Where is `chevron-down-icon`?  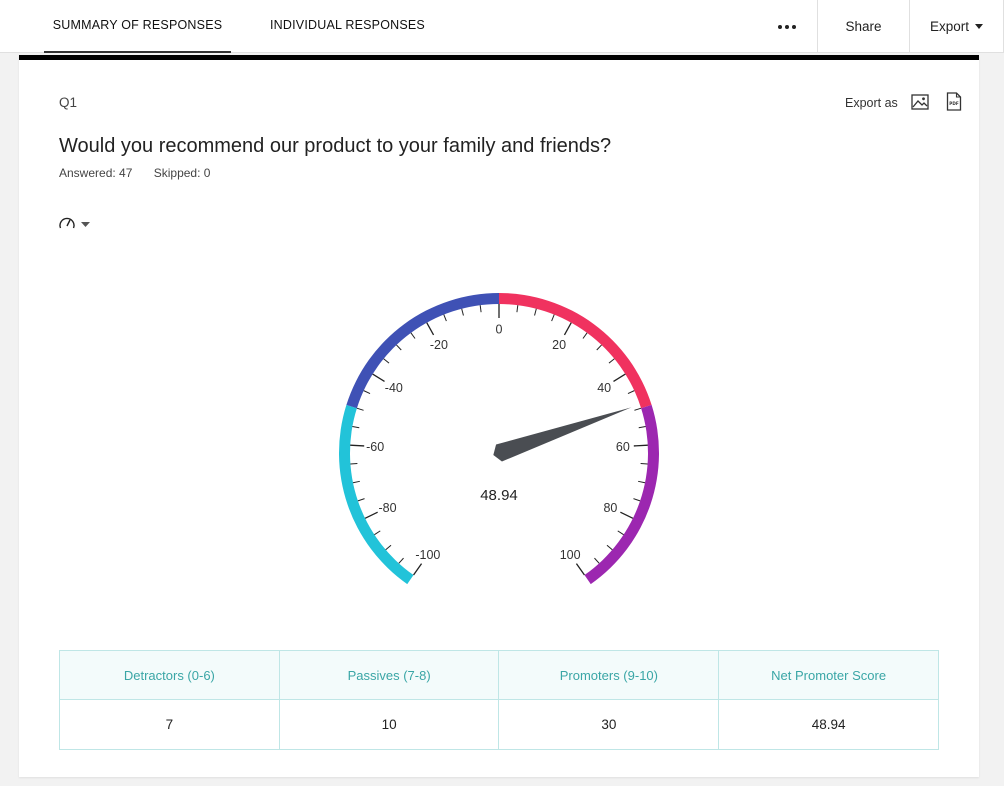
chevron-down-icon is located at coordinates (85, 224).